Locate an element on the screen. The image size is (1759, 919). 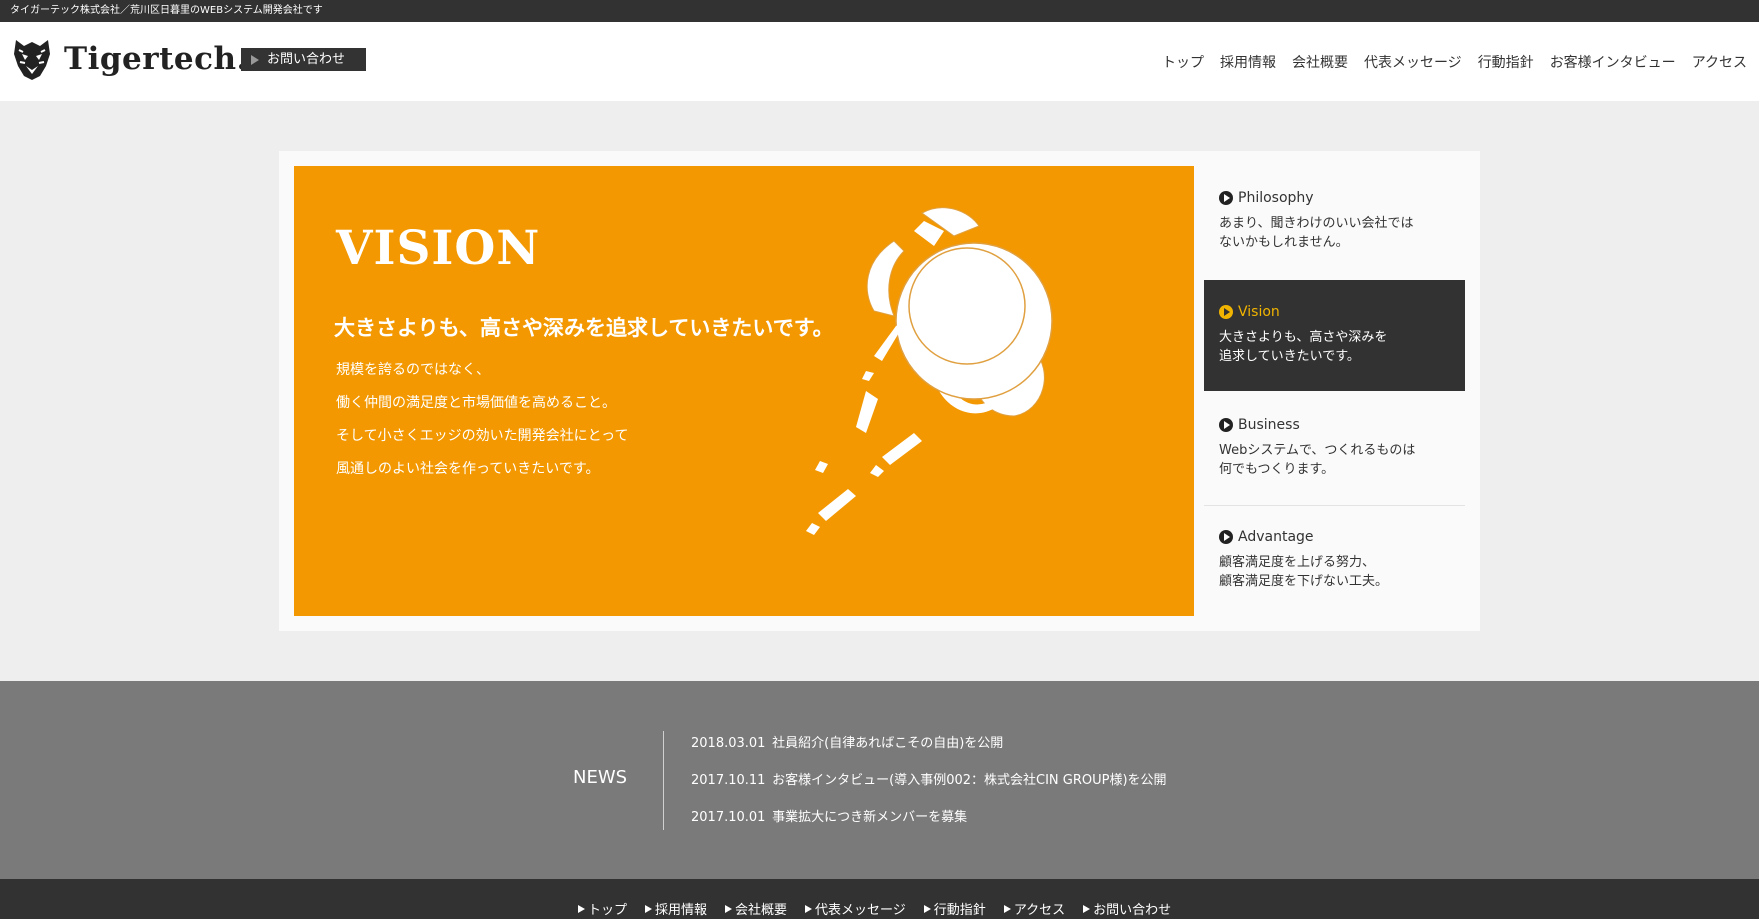
side-item-philosophy: Philosophy あまり、聞きわけのいい会社では ないかもしれません。 is located at coordinates (1334, 221).